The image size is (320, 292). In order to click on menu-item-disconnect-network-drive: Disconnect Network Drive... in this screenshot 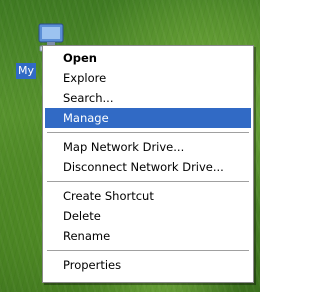, I will do `click(148, 167)`.